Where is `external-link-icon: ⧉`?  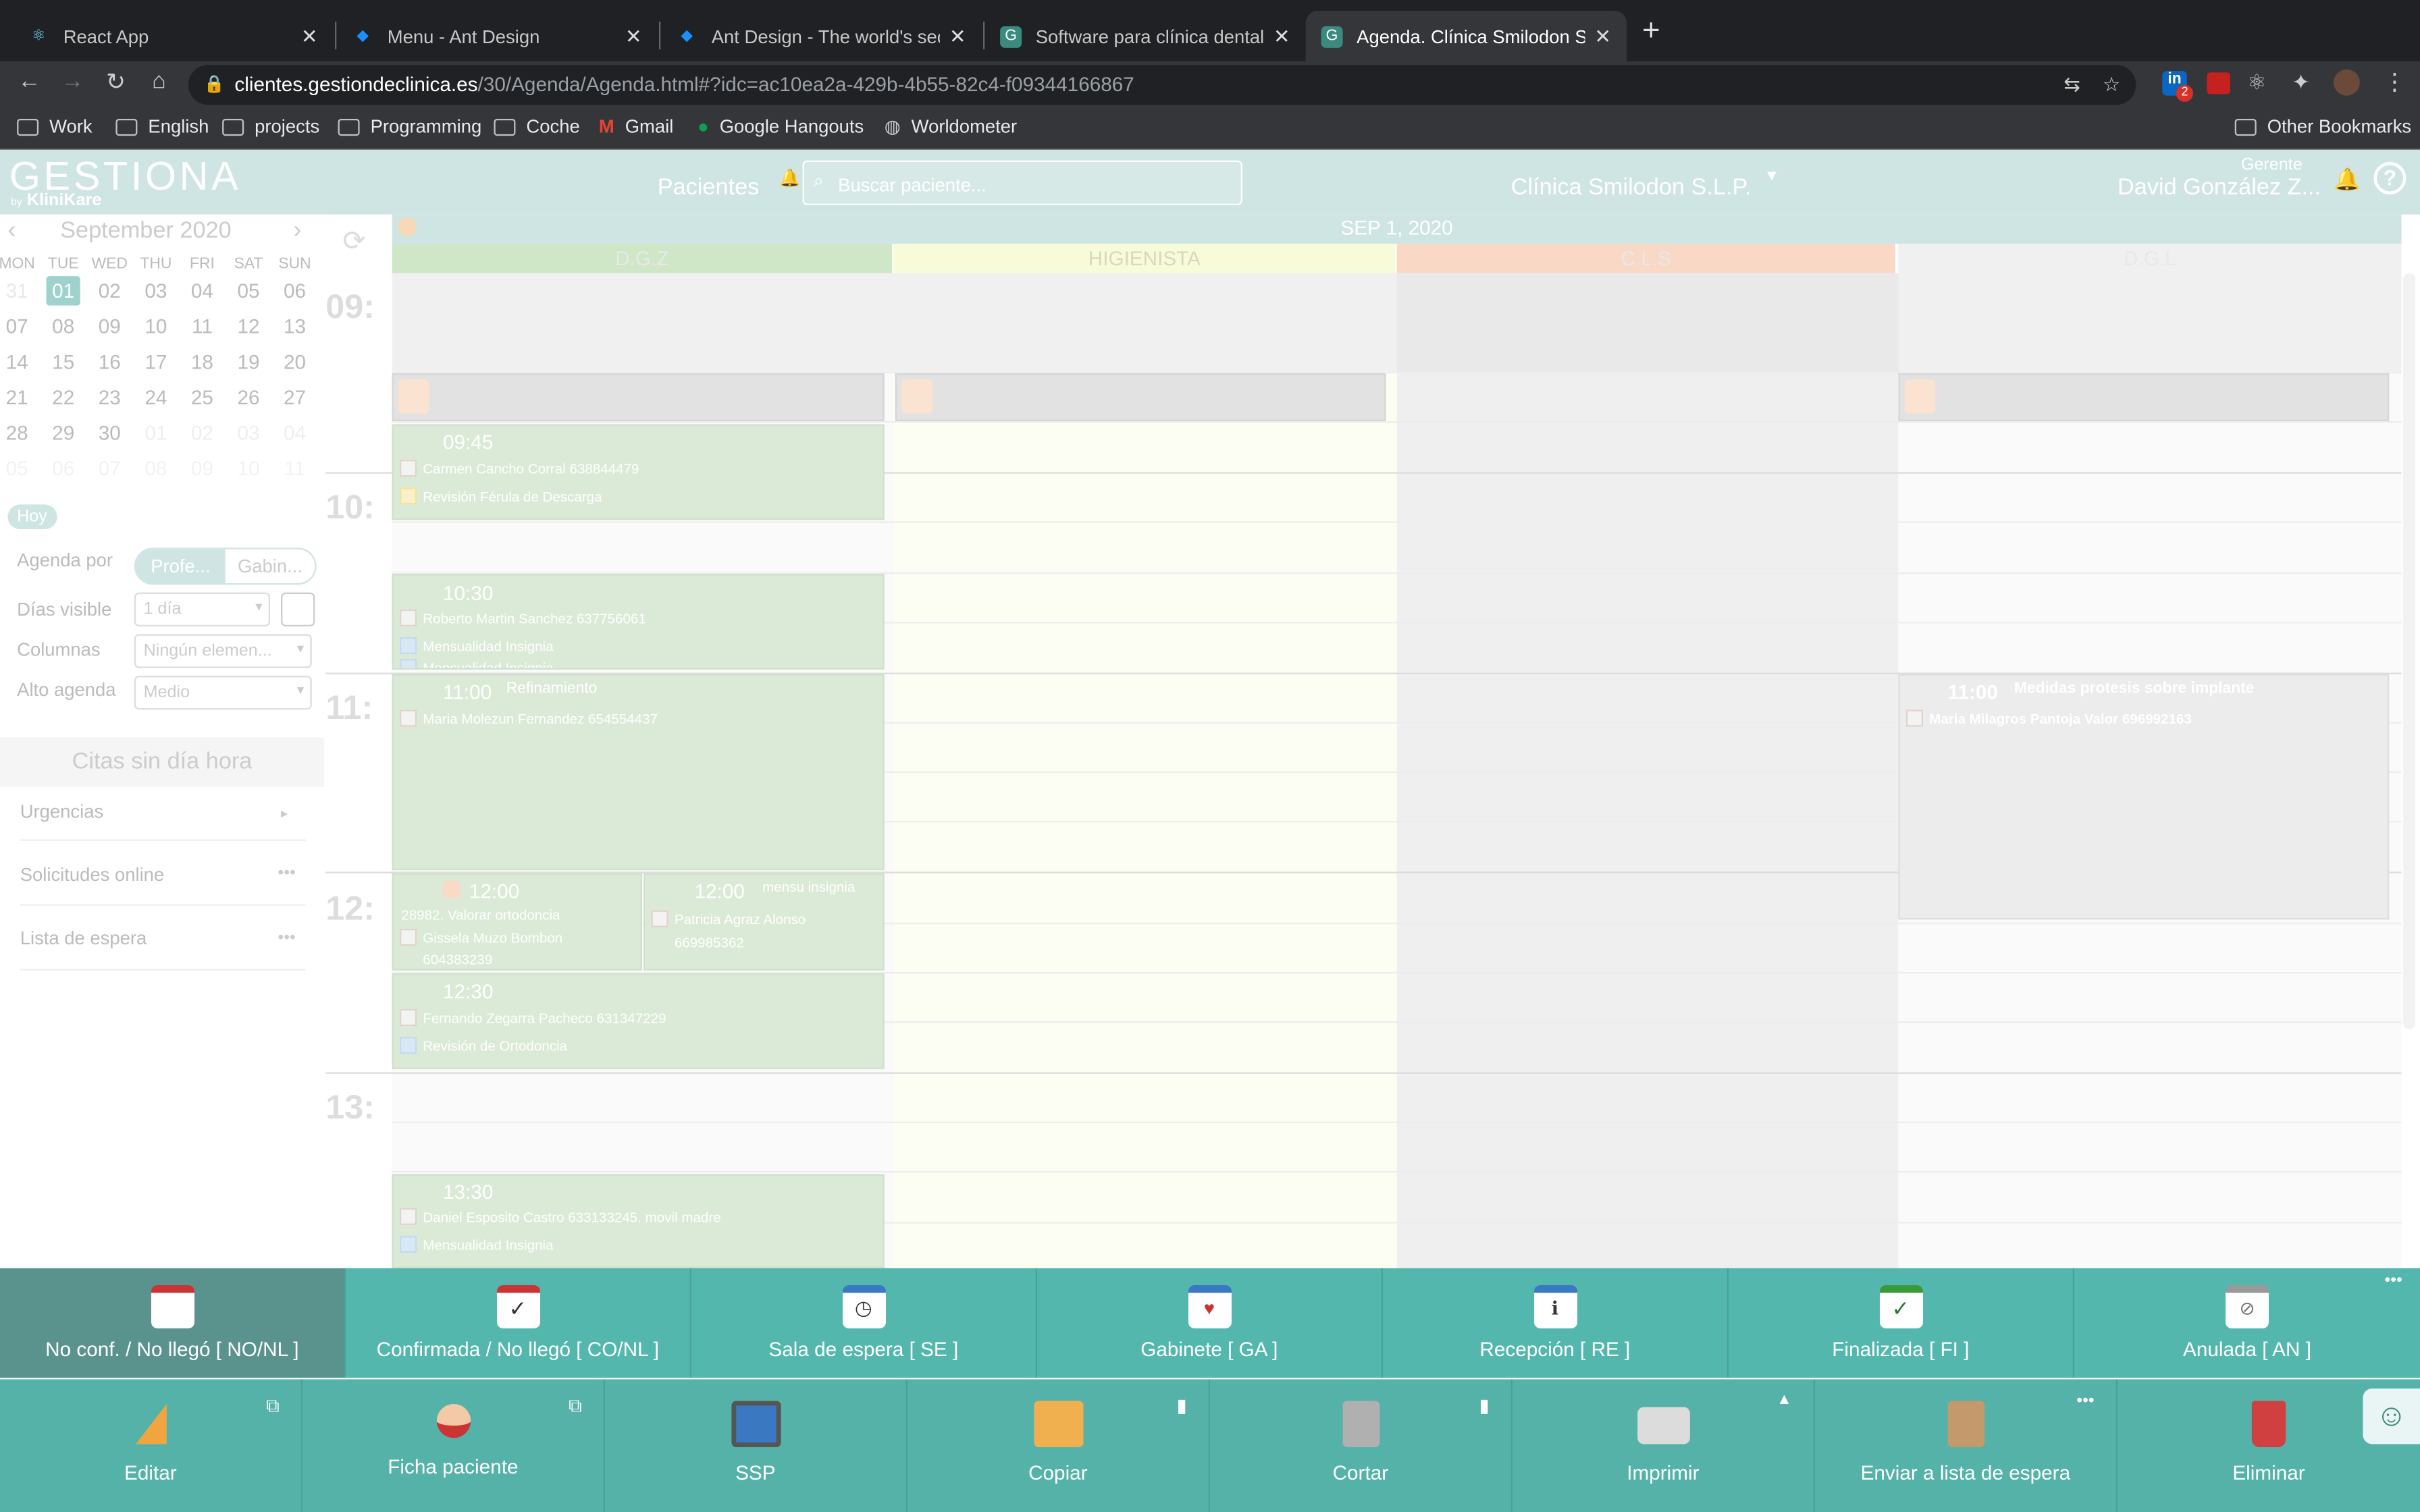
external-link-icon: ⧉ is located at coordinates (273, 1406).